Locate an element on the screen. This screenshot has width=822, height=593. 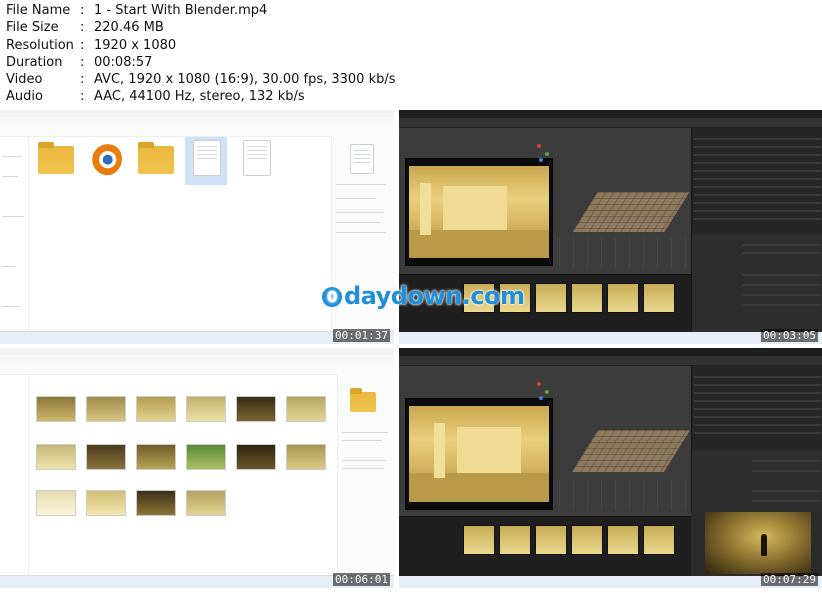
watermark-logo: 0 daydown.com is located at coordinates (423, 296).